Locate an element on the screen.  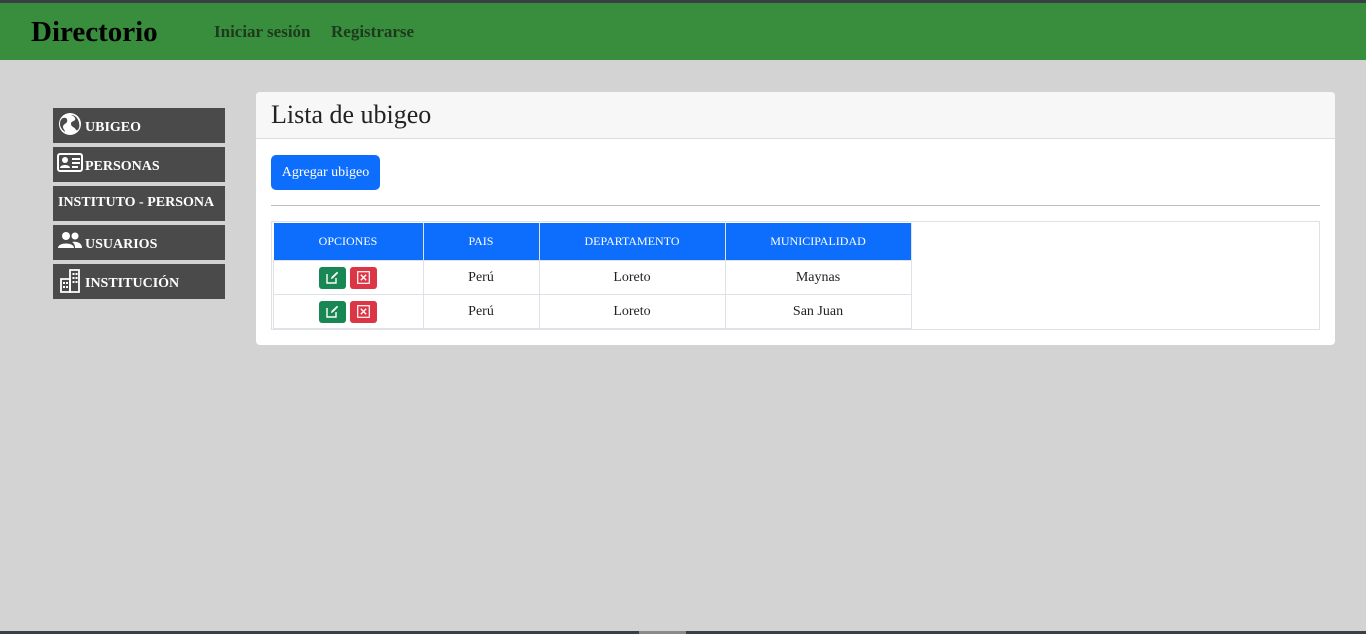
table-row: Perú Loreto San Juan is located at coordinates (592, 311).